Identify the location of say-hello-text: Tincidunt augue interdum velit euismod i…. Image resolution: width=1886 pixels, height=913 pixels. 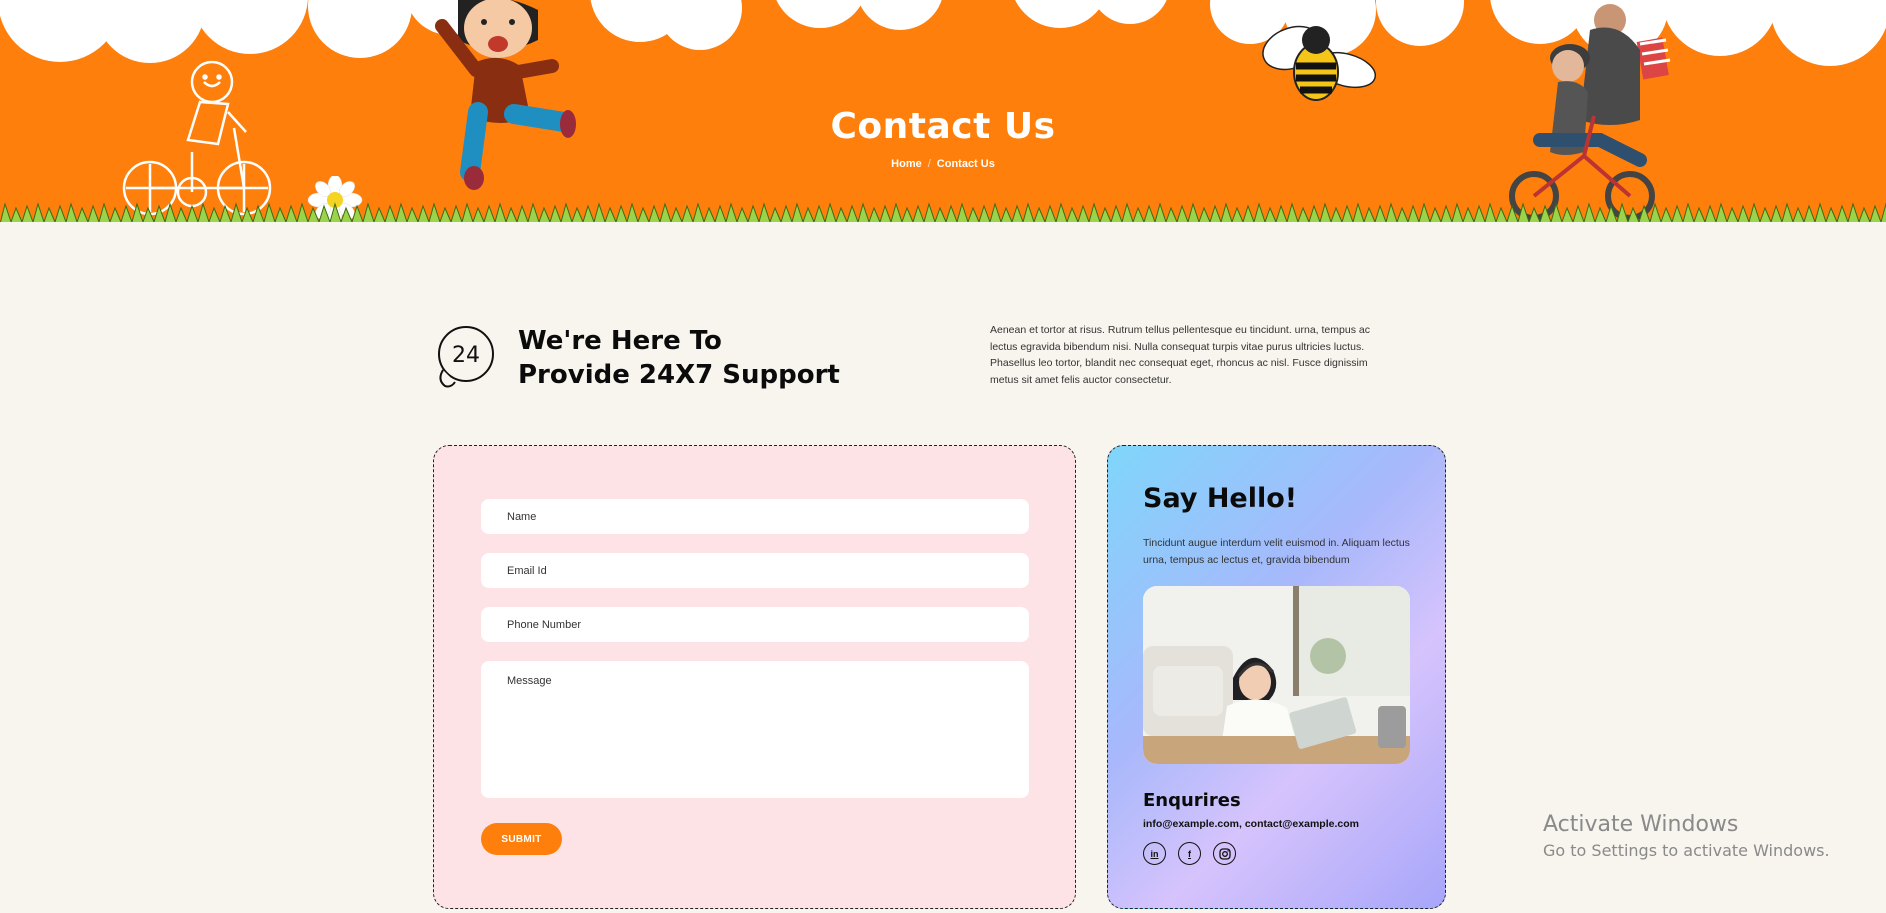
(1276, 551).